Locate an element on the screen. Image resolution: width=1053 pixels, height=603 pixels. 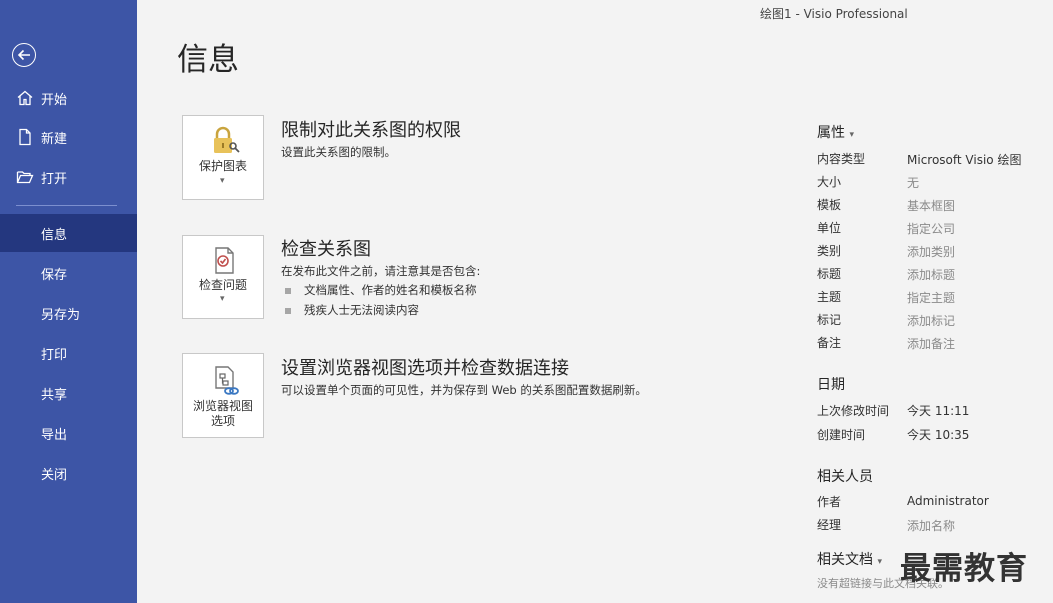
property-field-category: 添加类别 is located at coordinates (931, 251).